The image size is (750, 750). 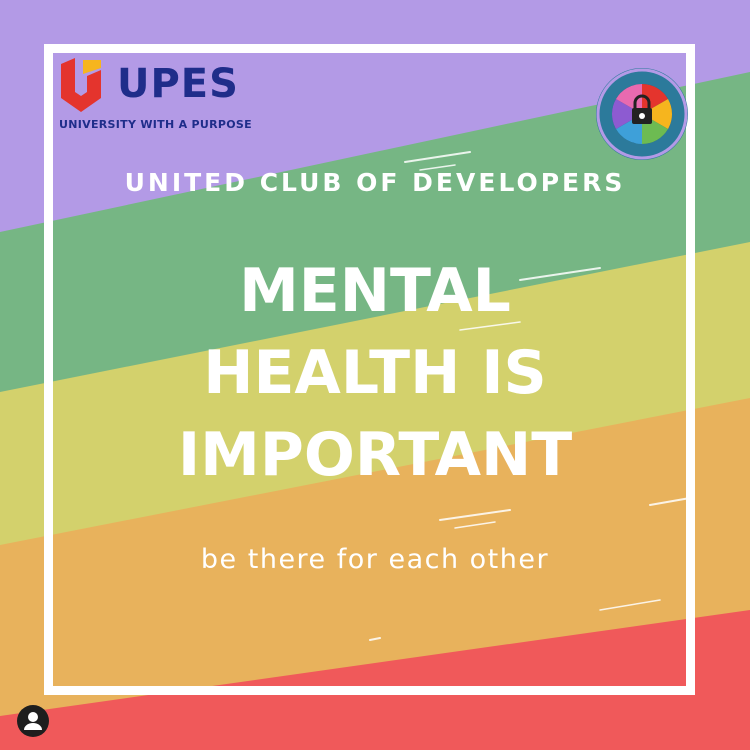 What do you see at coordinates (375, 291) in the screenshot?
I see `headline-line-1: MENTAL` at bounding box center [375, 291].